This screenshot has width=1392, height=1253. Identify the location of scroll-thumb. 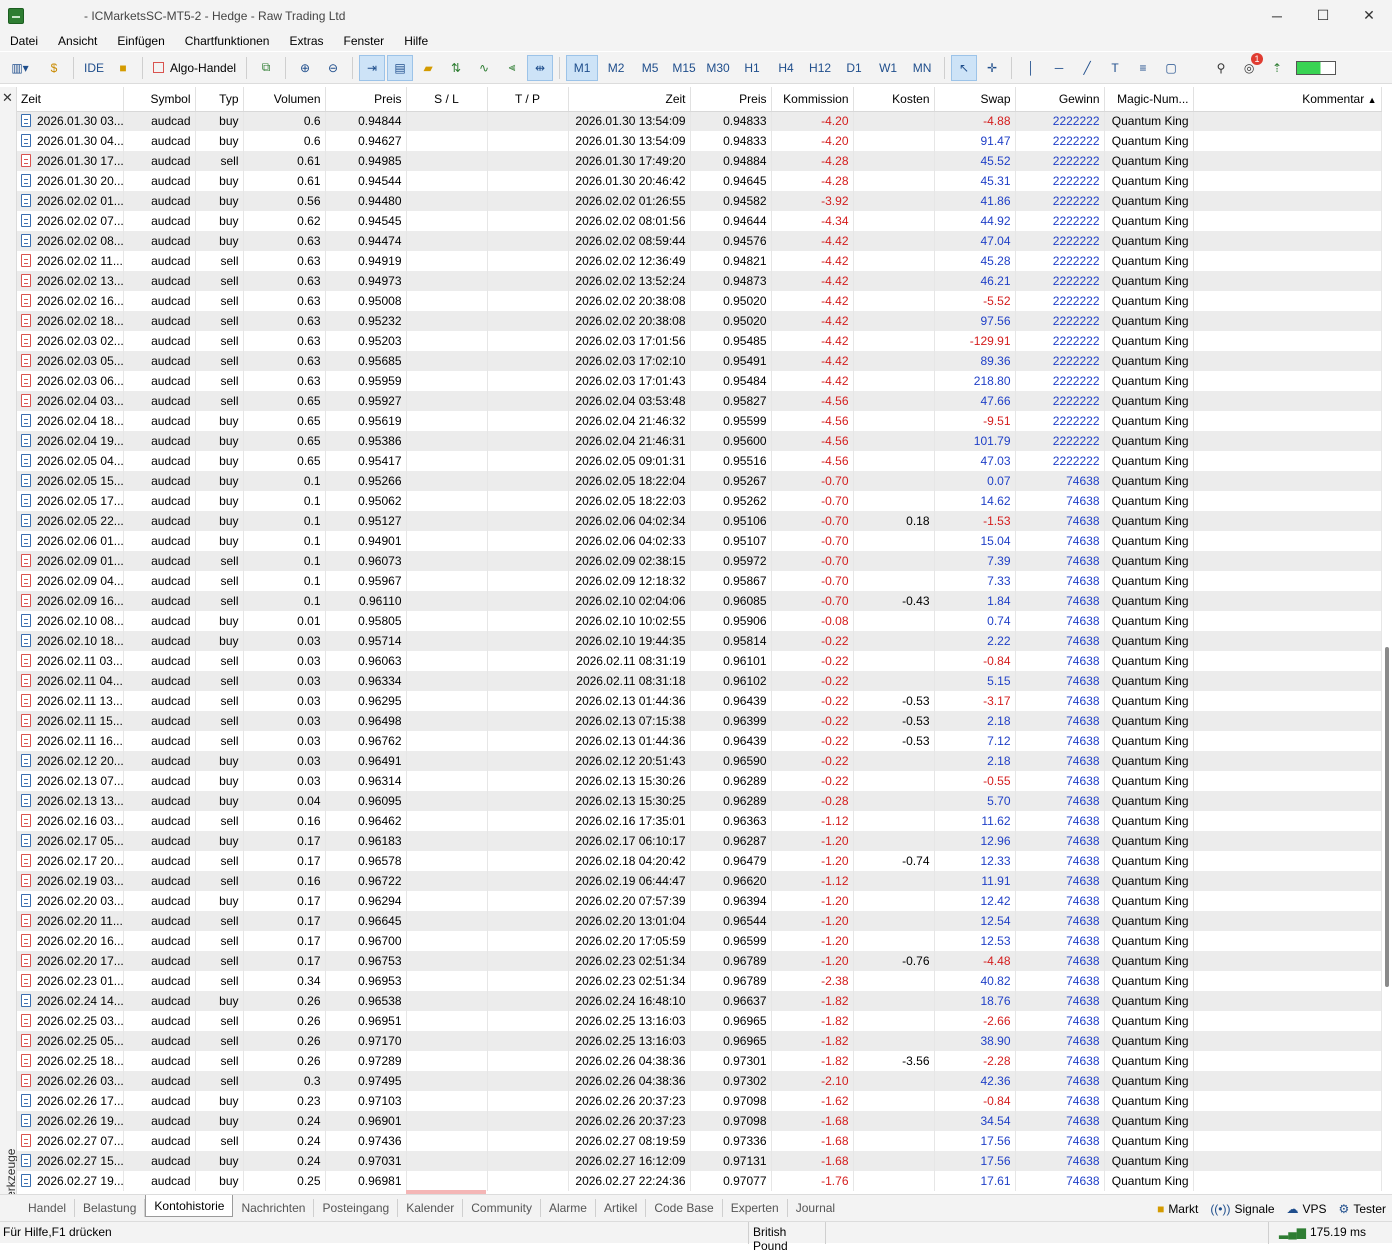
(1387, 817).